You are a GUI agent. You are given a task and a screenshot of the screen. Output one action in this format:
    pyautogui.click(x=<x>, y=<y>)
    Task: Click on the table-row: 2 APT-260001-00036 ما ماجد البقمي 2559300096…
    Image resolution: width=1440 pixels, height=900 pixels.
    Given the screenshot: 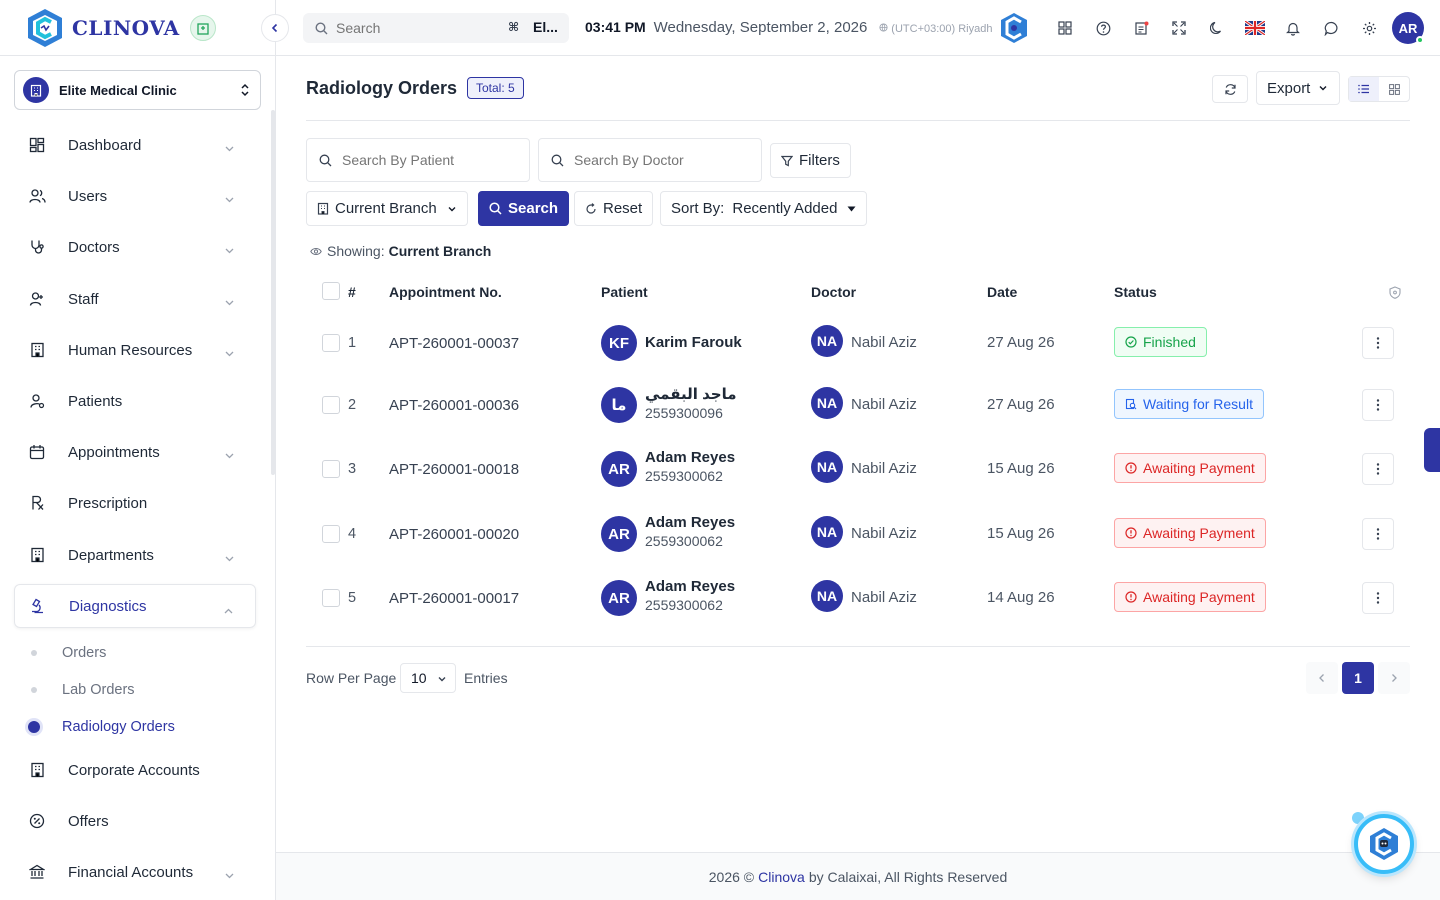 What is the action you would take?
    pyautogui.click(x=858, y=405)
    